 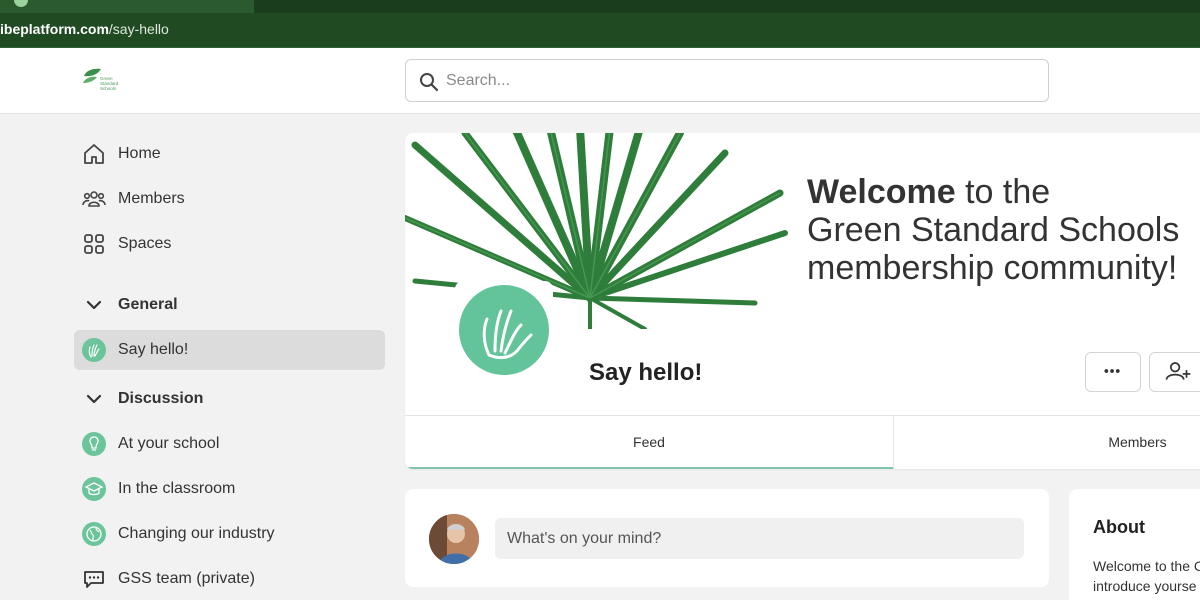 I want to click on sidebar-item-in-the-classroom: In the classroom, so click(x=229, y=489).